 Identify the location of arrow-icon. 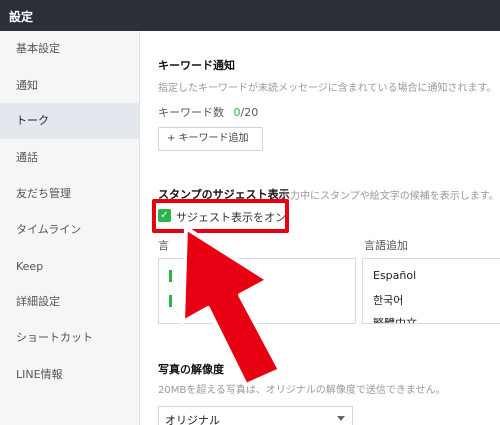
(231, 306).